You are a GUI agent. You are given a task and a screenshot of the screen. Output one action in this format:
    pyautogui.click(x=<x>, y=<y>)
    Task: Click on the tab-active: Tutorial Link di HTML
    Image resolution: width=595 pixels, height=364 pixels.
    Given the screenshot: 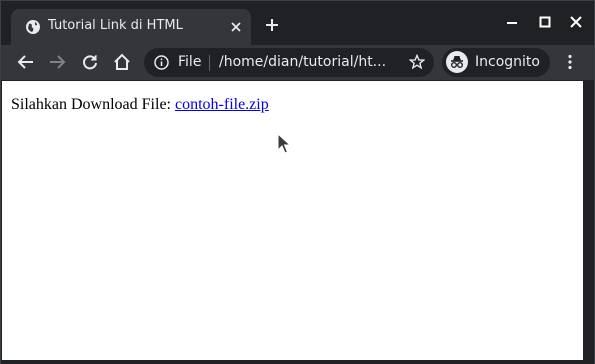 What is the action you would take?
    pyautogui.click(x=131, y=27)
    